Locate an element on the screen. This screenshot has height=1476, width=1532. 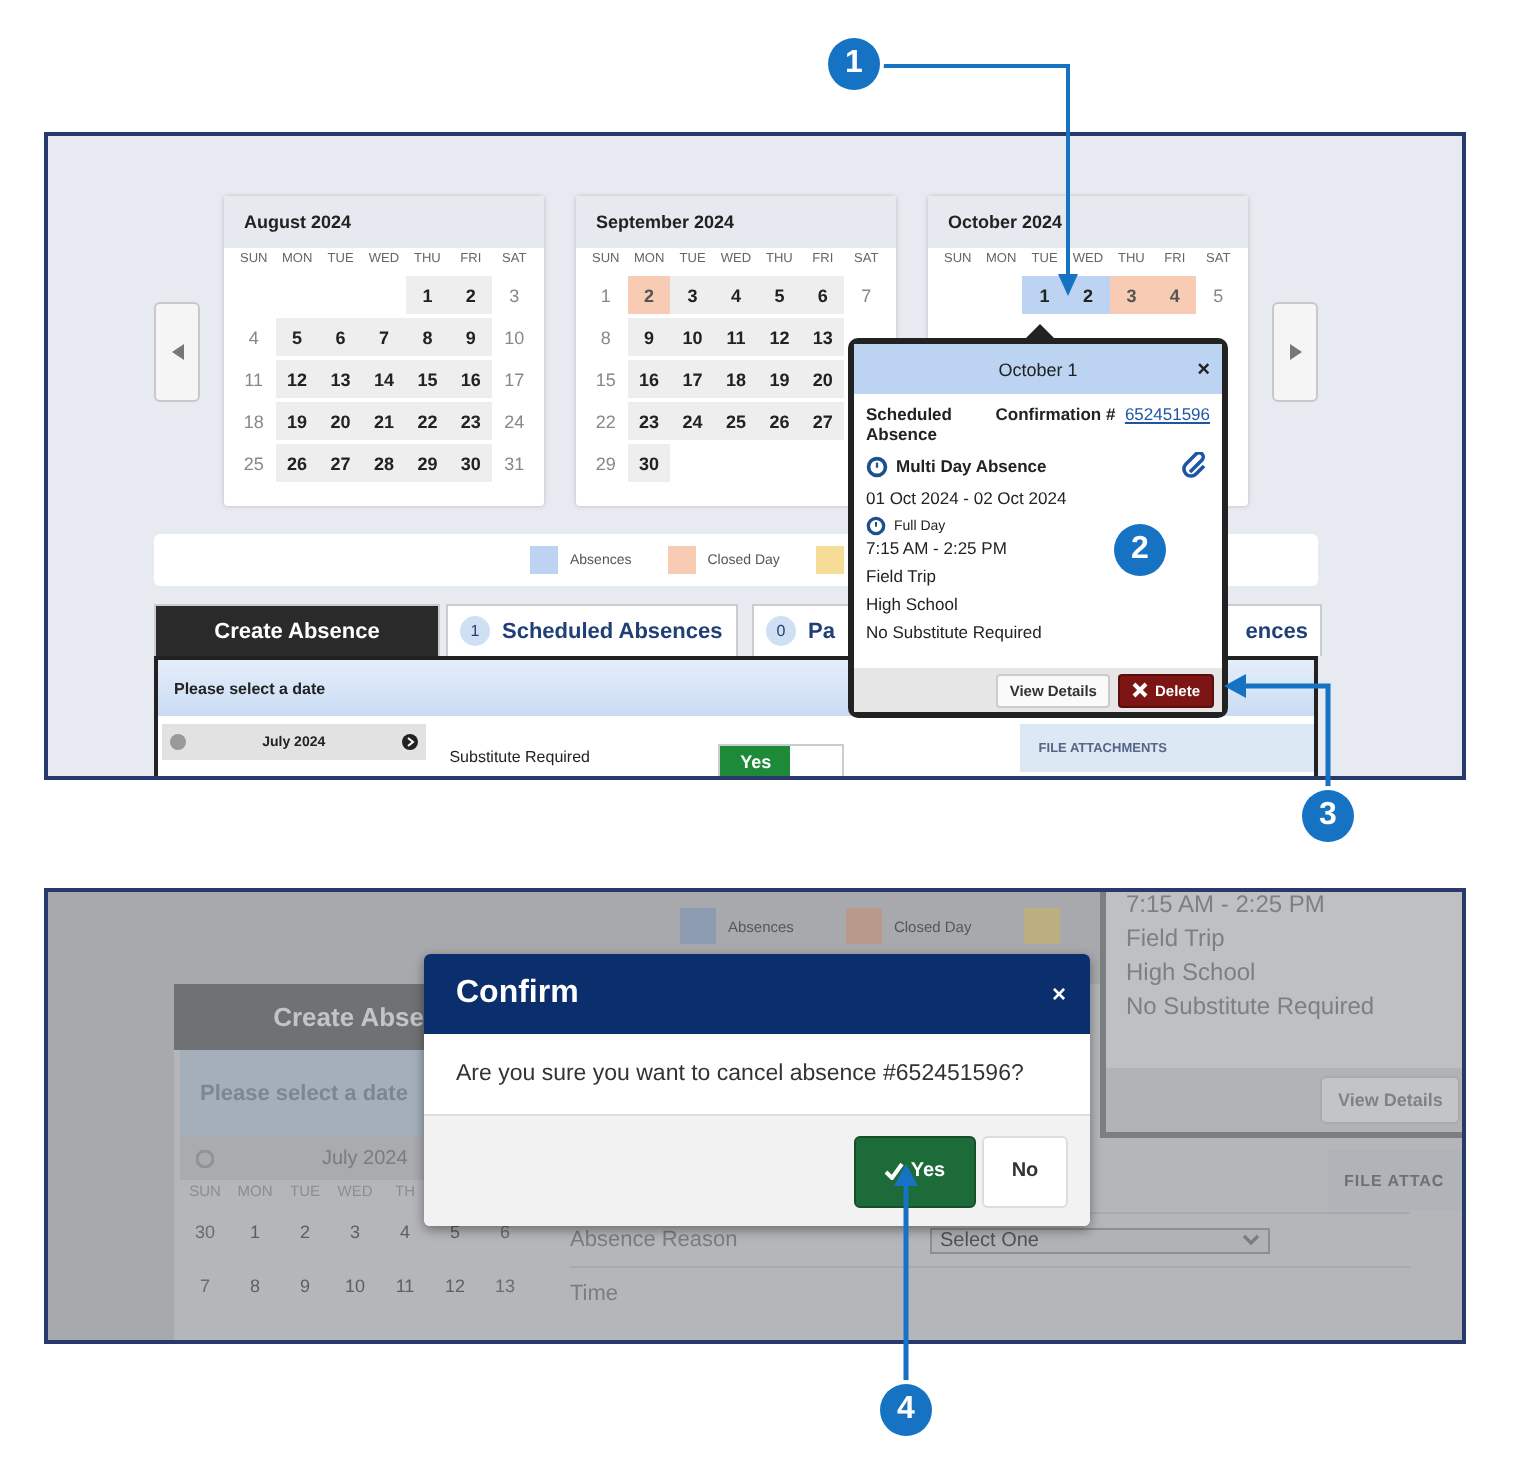
tab-label: Create Absence is located at coordinates (297, 631).